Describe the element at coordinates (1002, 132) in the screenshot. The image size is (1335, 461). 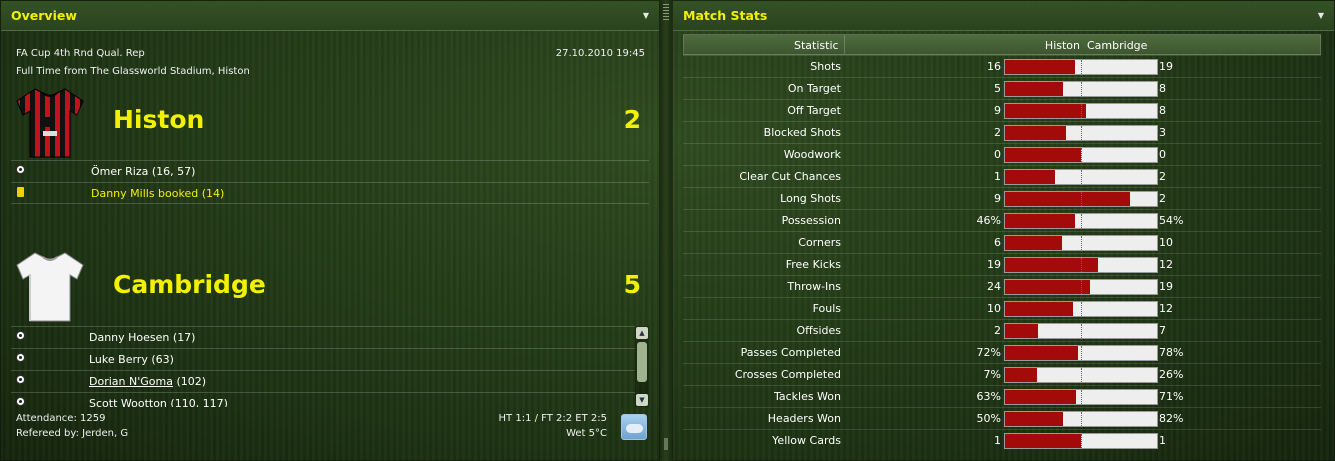
I see `stats-row: Blocked Shots 2 3` at that location.